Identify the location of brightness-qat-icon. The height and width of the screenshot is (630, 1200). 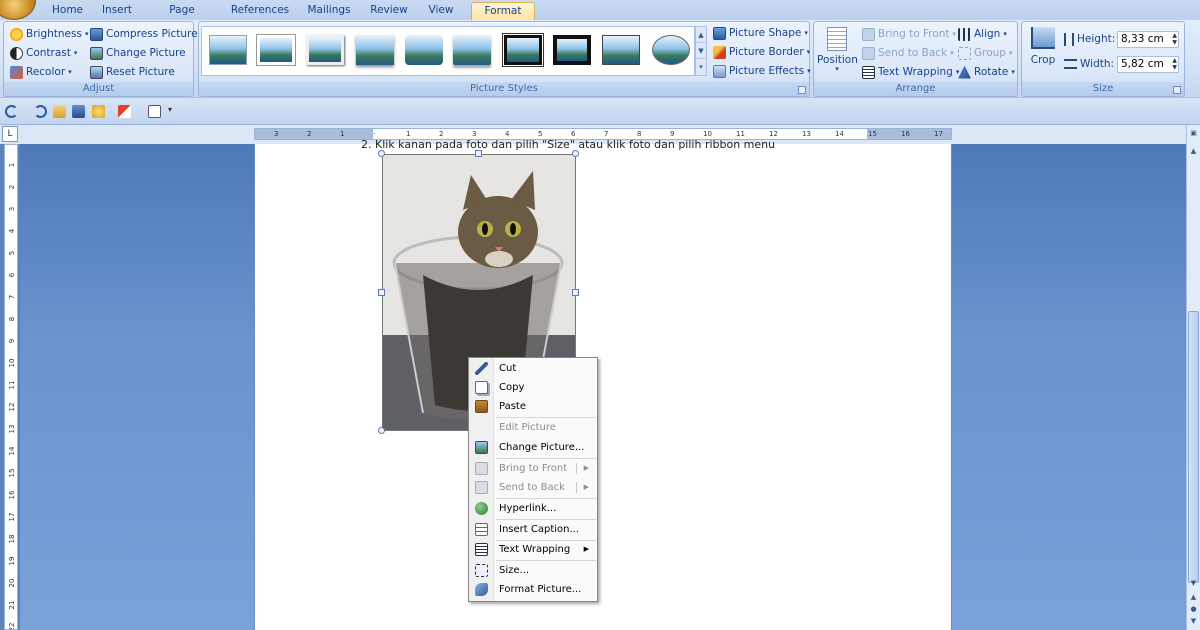
(98, 111).